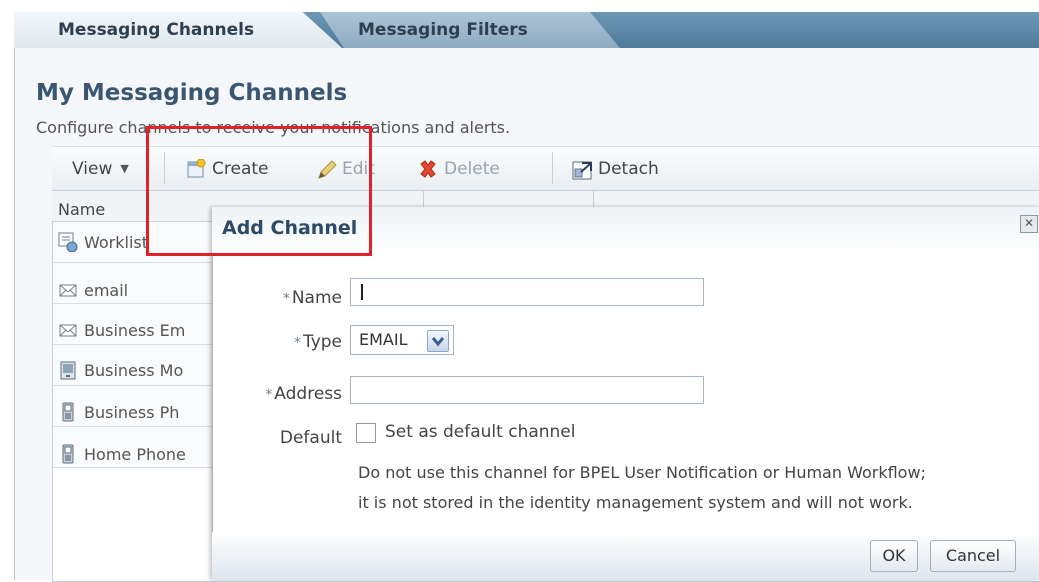 The height and width of the screenshot is (582, 1039). What do you see at coordinates (527, 390) in the screenshot?
I see `address-input` at bounding box center [527, 390].